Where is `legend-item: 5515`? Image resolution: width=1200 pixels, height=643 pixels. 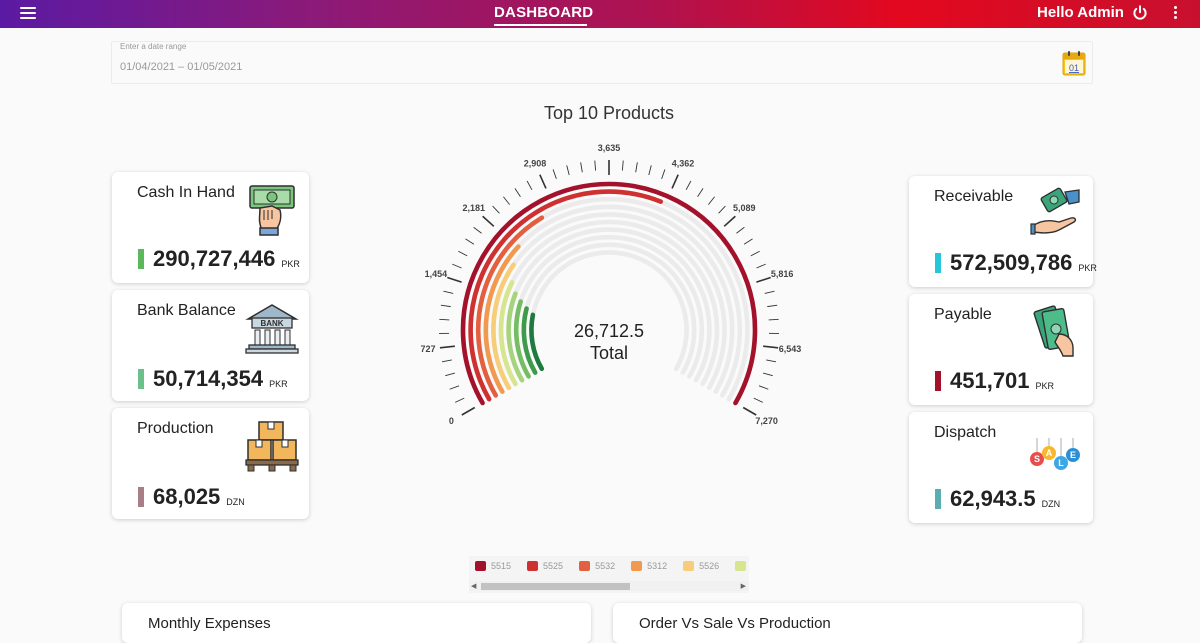
legend-item: 5515 is located at coordinates (493, 566).